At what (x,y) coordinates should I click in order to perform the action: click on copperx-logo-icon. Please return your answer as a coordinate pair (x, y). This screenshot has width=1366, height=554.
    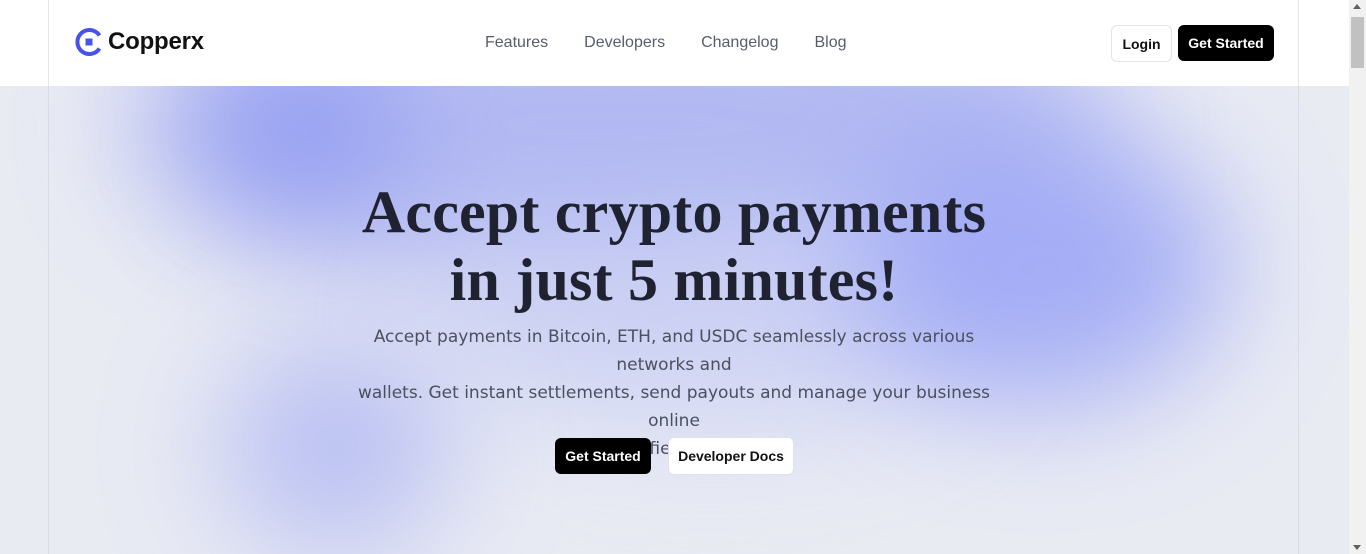
    Looking at the image, I should click on (89, 42).